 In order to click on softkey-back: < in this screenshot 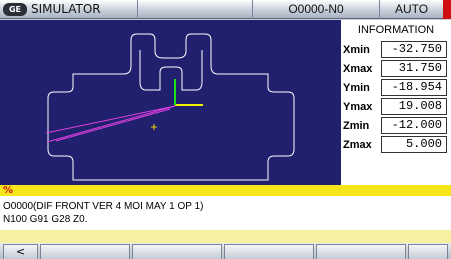, I will do `click(20, 251)`.